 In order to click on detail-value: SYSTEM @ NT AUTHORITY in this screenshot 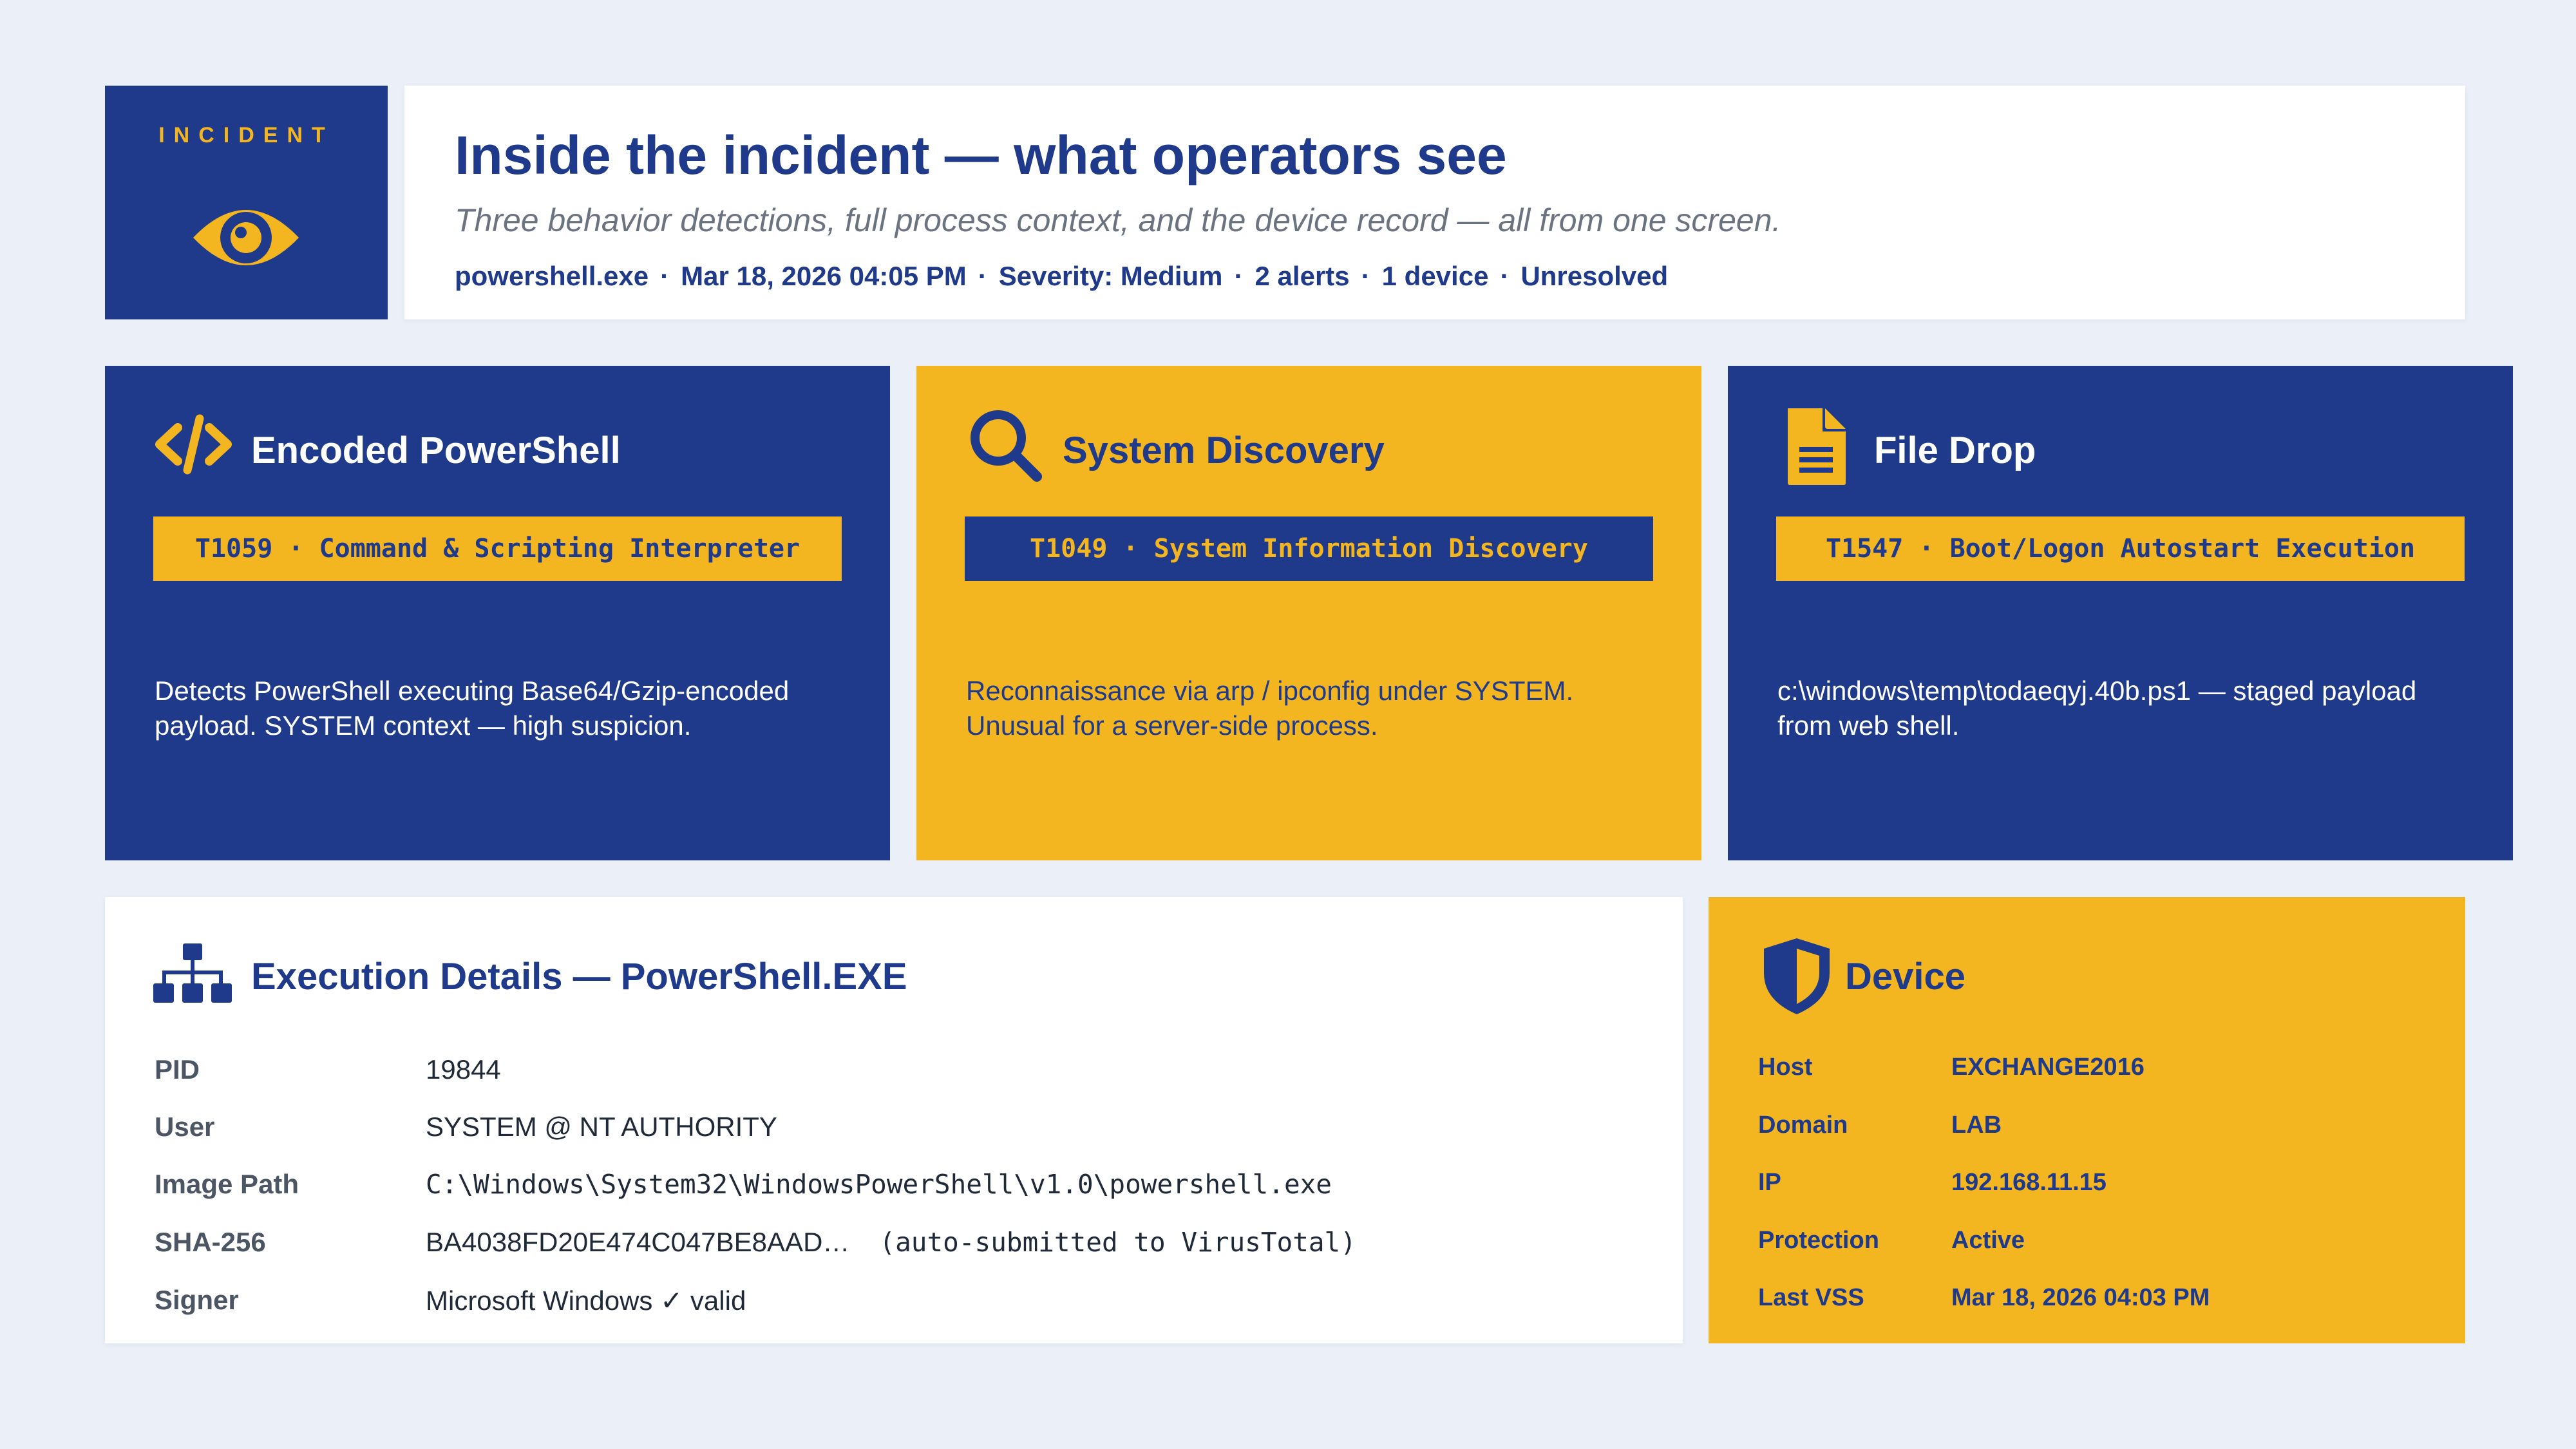, I will do `click(602, 1127)`.